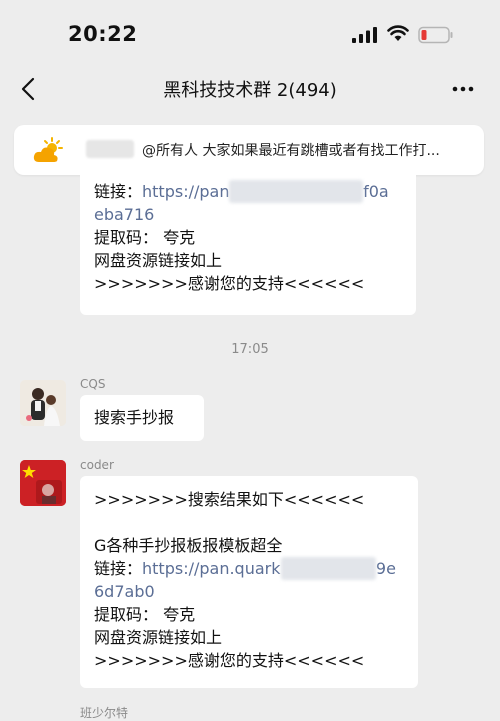  What do you see at coordinates (398, 33) in the screenshot?
I see `wifi-icon` at bounding box center [398, 33].